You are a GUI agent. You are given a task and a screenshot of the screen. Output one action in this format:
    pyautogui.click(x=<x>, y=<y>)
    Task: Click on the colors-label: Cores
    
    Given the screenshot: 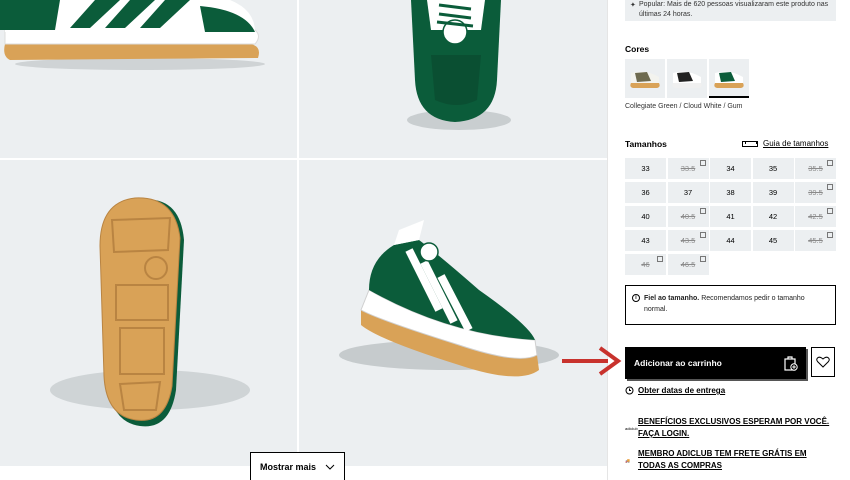 What is the action you would take?
    pyautogui.click(x=637, y=49)
    